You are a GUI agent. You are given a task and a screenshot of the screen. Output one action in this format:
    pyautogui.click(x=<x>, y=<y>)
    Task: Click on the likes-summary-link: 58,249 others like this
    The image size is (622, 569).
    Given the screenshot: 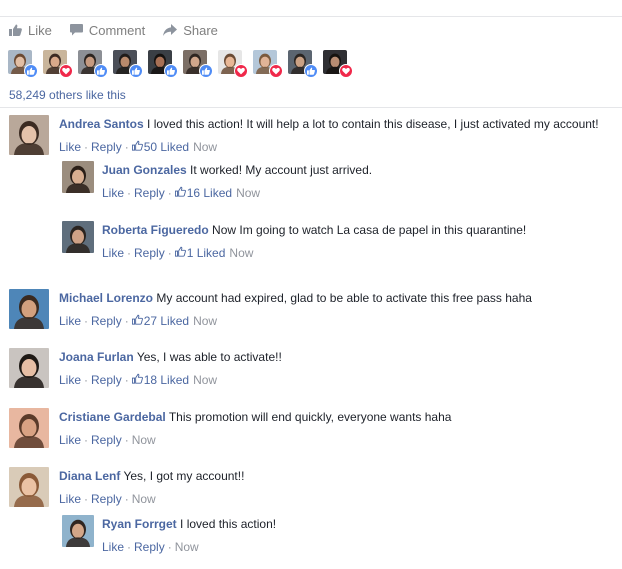 What is the action you would take?
    pyautogui.click(x=67, y=95)
    